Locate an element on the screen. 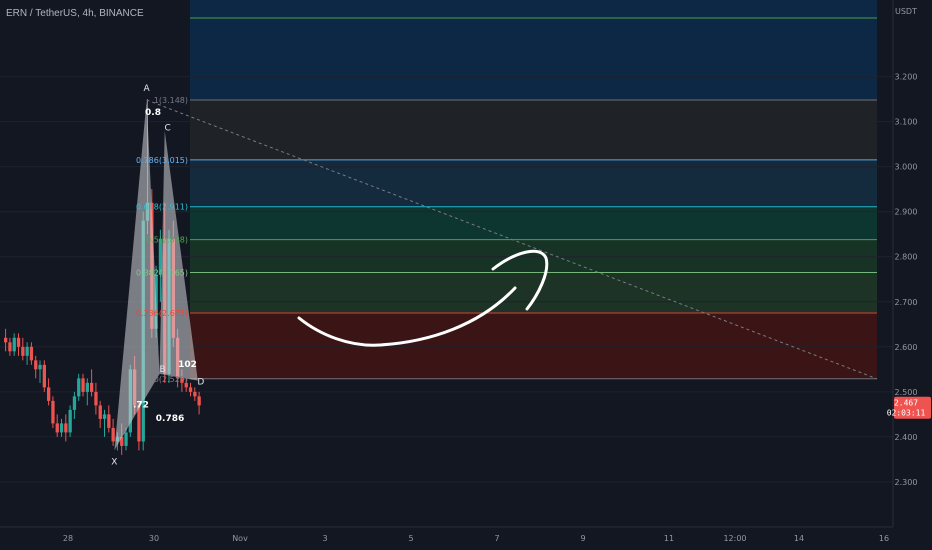 Image resolution: width=932 pixels, height=550 pixels. price-tick-label: 2.300 is located at coordinates (906, 482).